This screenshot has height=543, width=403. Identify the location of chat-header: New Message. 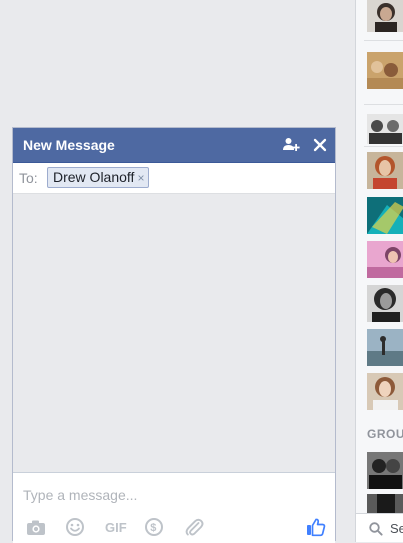
(174, 145).